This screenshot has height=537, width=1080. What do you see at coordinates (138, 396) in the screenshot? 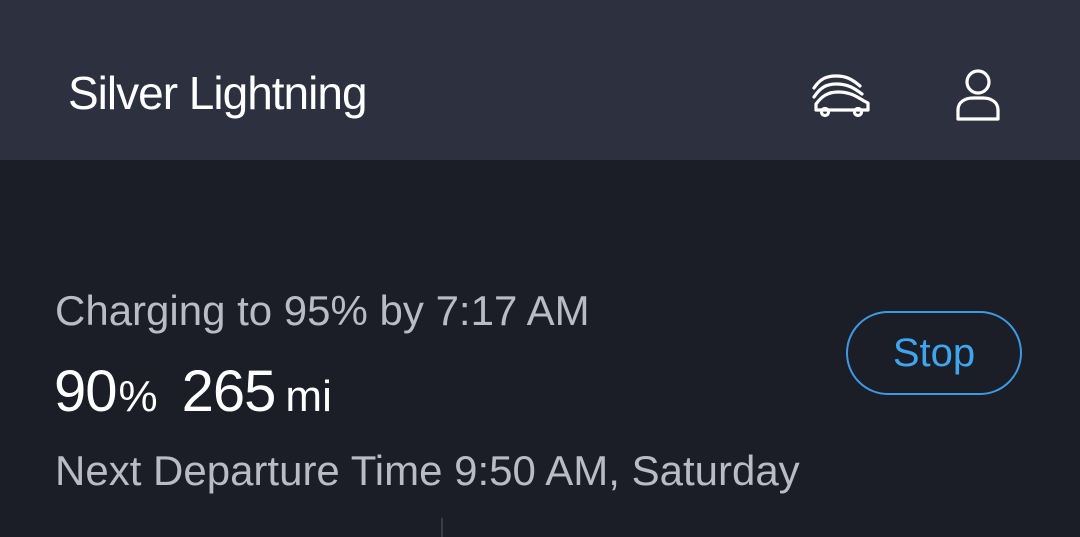
I see `battery-percent-unit: %` at bounding box center [138, 396].